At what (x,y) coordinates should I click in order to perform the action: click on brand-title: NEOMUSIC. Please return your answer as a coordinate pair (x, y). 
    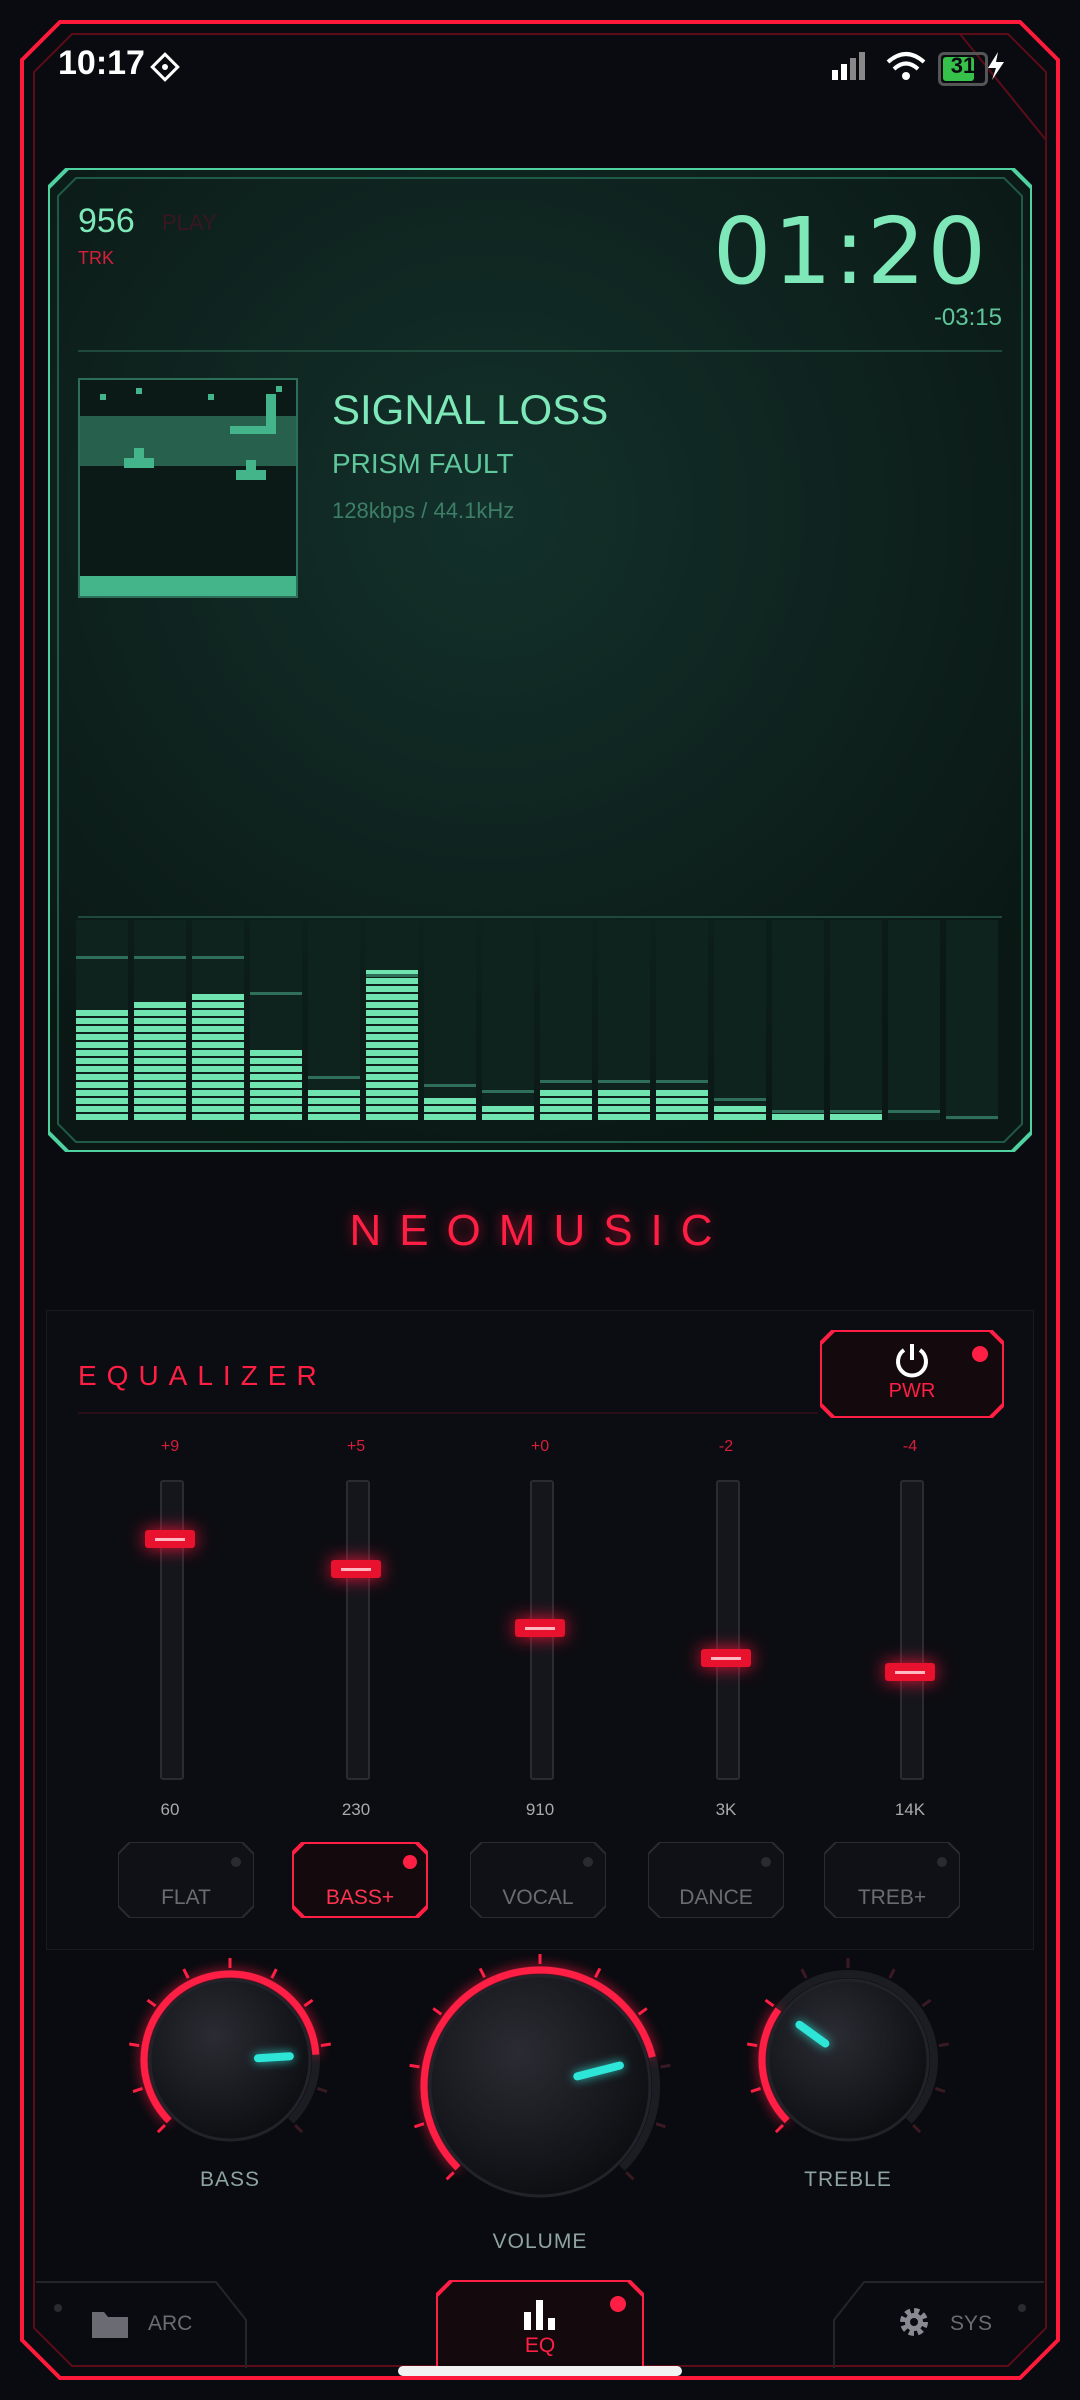
    Looking at the image, I should click on (540, 1230).